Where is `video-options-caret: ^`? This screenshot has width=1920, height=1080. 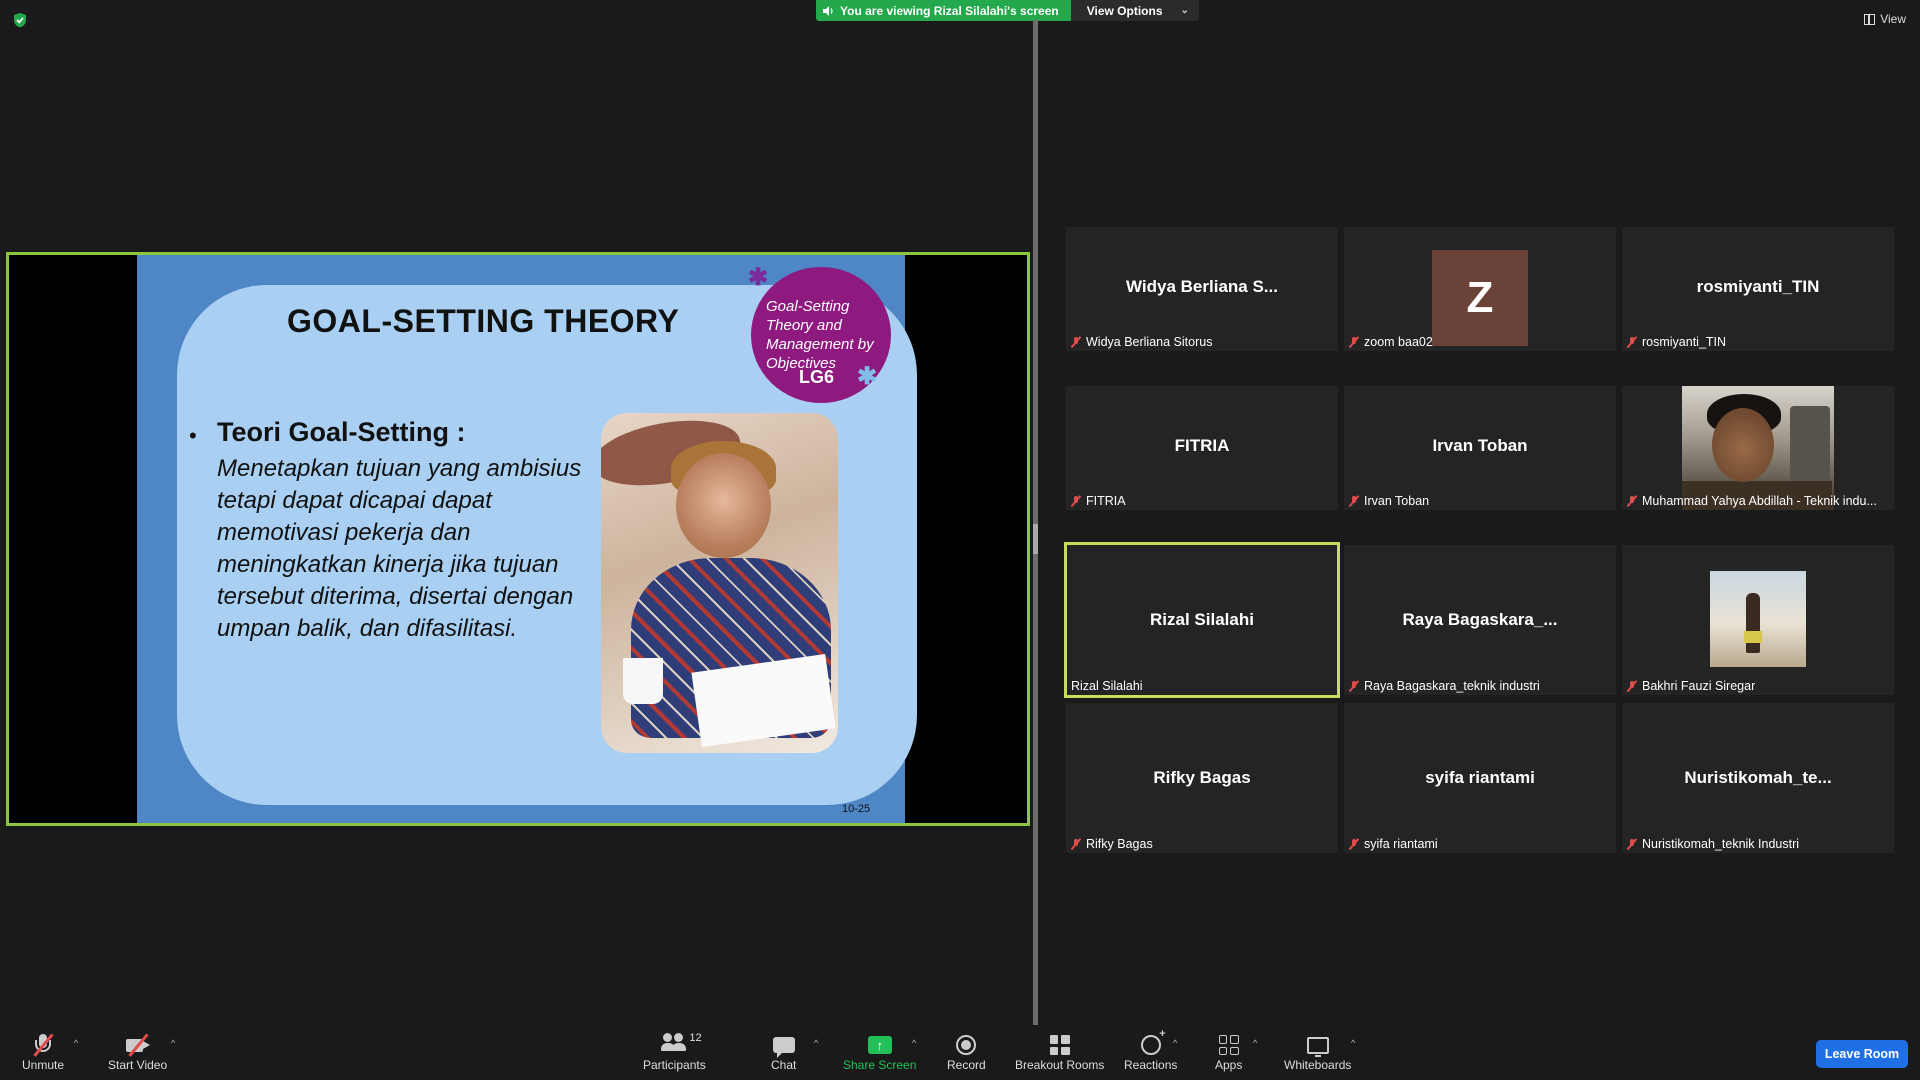
video-options-caret: ^ is located at coordinates (173, 1043).